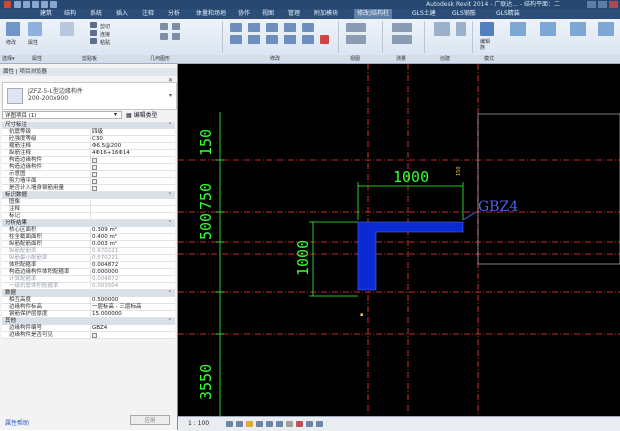 This screenshot has width=620, height=431. Describe the element at coordinates (279, 424) in the screenshot. I see `show-crop-icon` at that location.